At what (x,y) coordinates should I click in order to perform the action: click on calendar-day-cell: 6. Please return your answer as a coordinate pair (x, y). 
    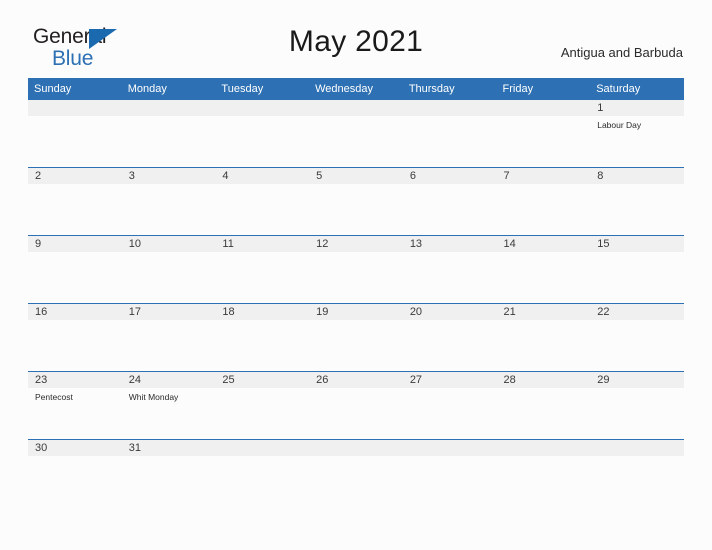
    Looking at the image, I should click on (449, 201).